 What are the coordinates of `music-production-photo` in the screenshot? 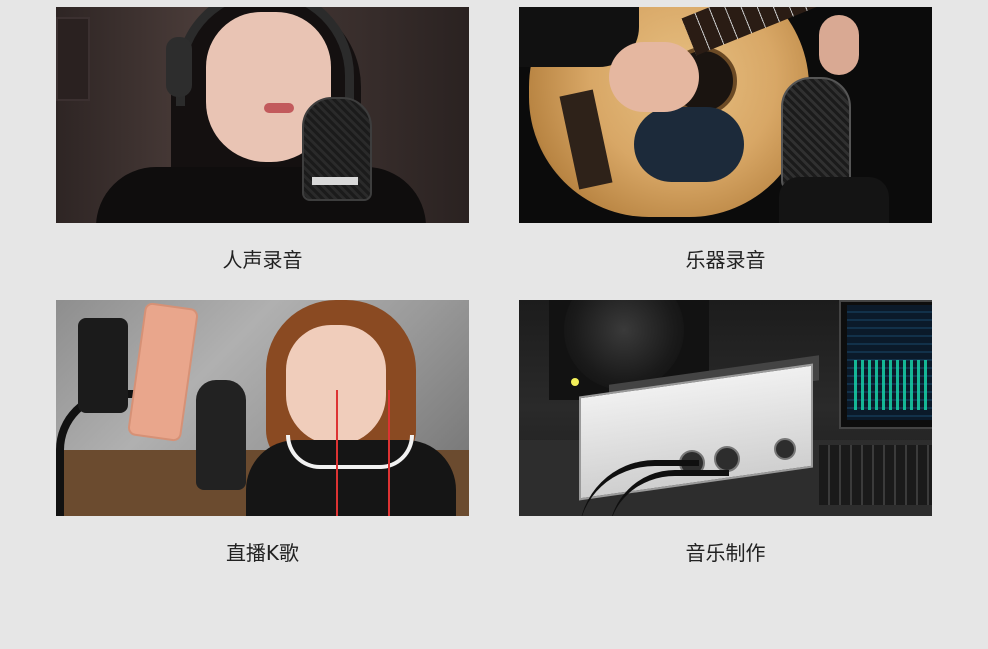 It's located at (725, 408).